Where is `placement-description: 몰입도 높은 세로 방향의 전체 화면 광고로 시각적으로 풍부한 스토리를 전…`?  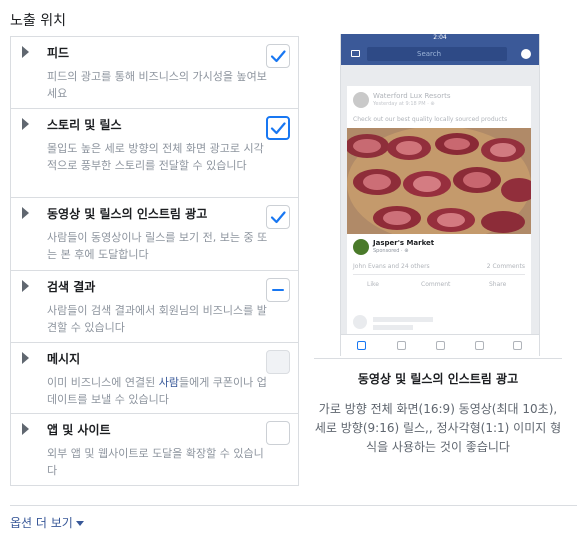 placement-description: 몰입도 높은 세로 방향의 전체 화면 광고로 시각적으로 풍부한 스토리를 전… is located at coordinates (155, 157).